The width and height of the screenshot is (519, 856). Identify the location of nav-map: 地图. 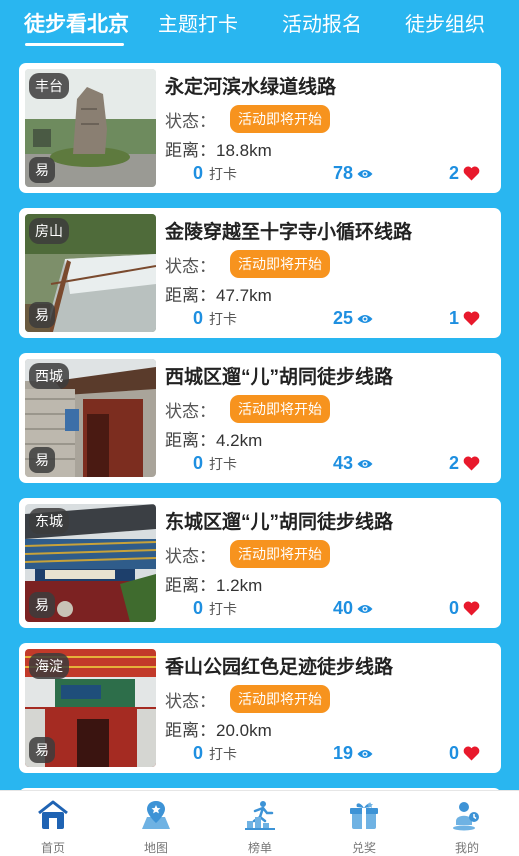
(156, 827).